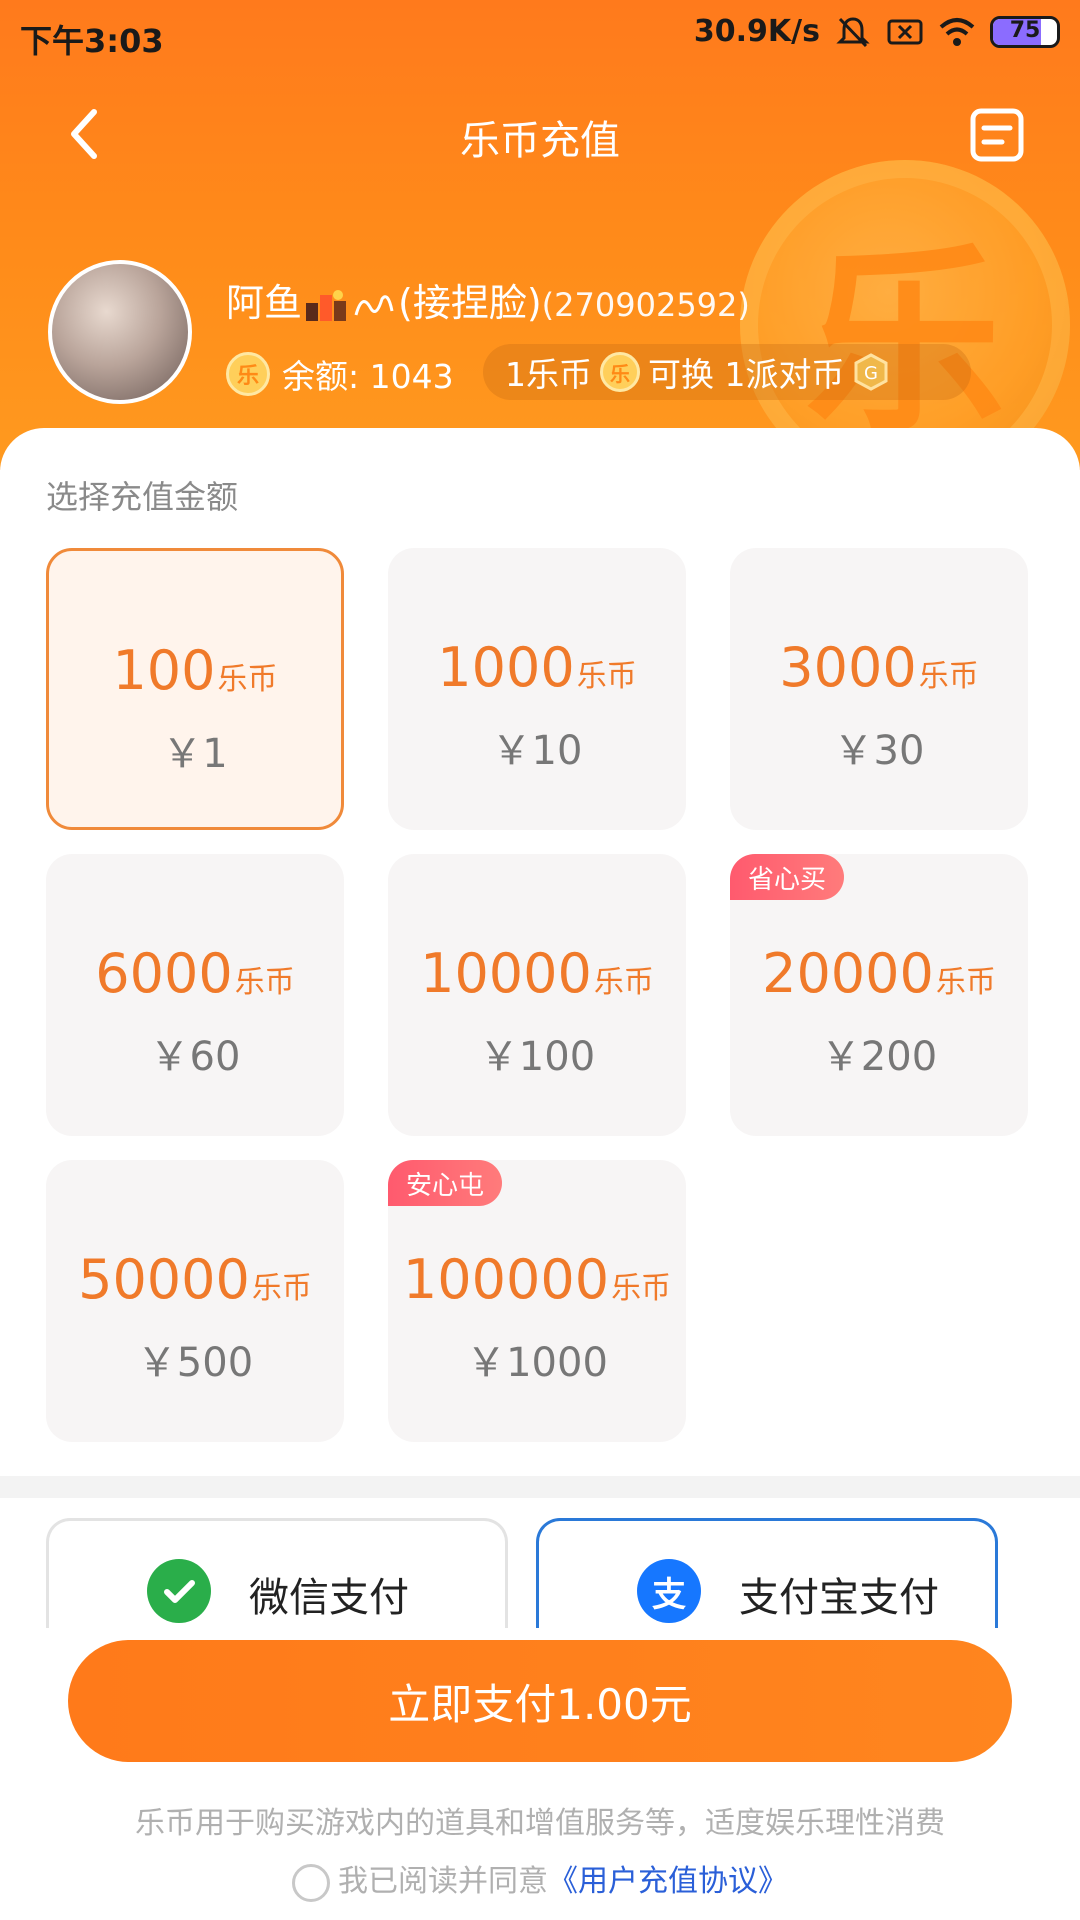  I want to click on option-price: ￥60, so click(195, 1057).